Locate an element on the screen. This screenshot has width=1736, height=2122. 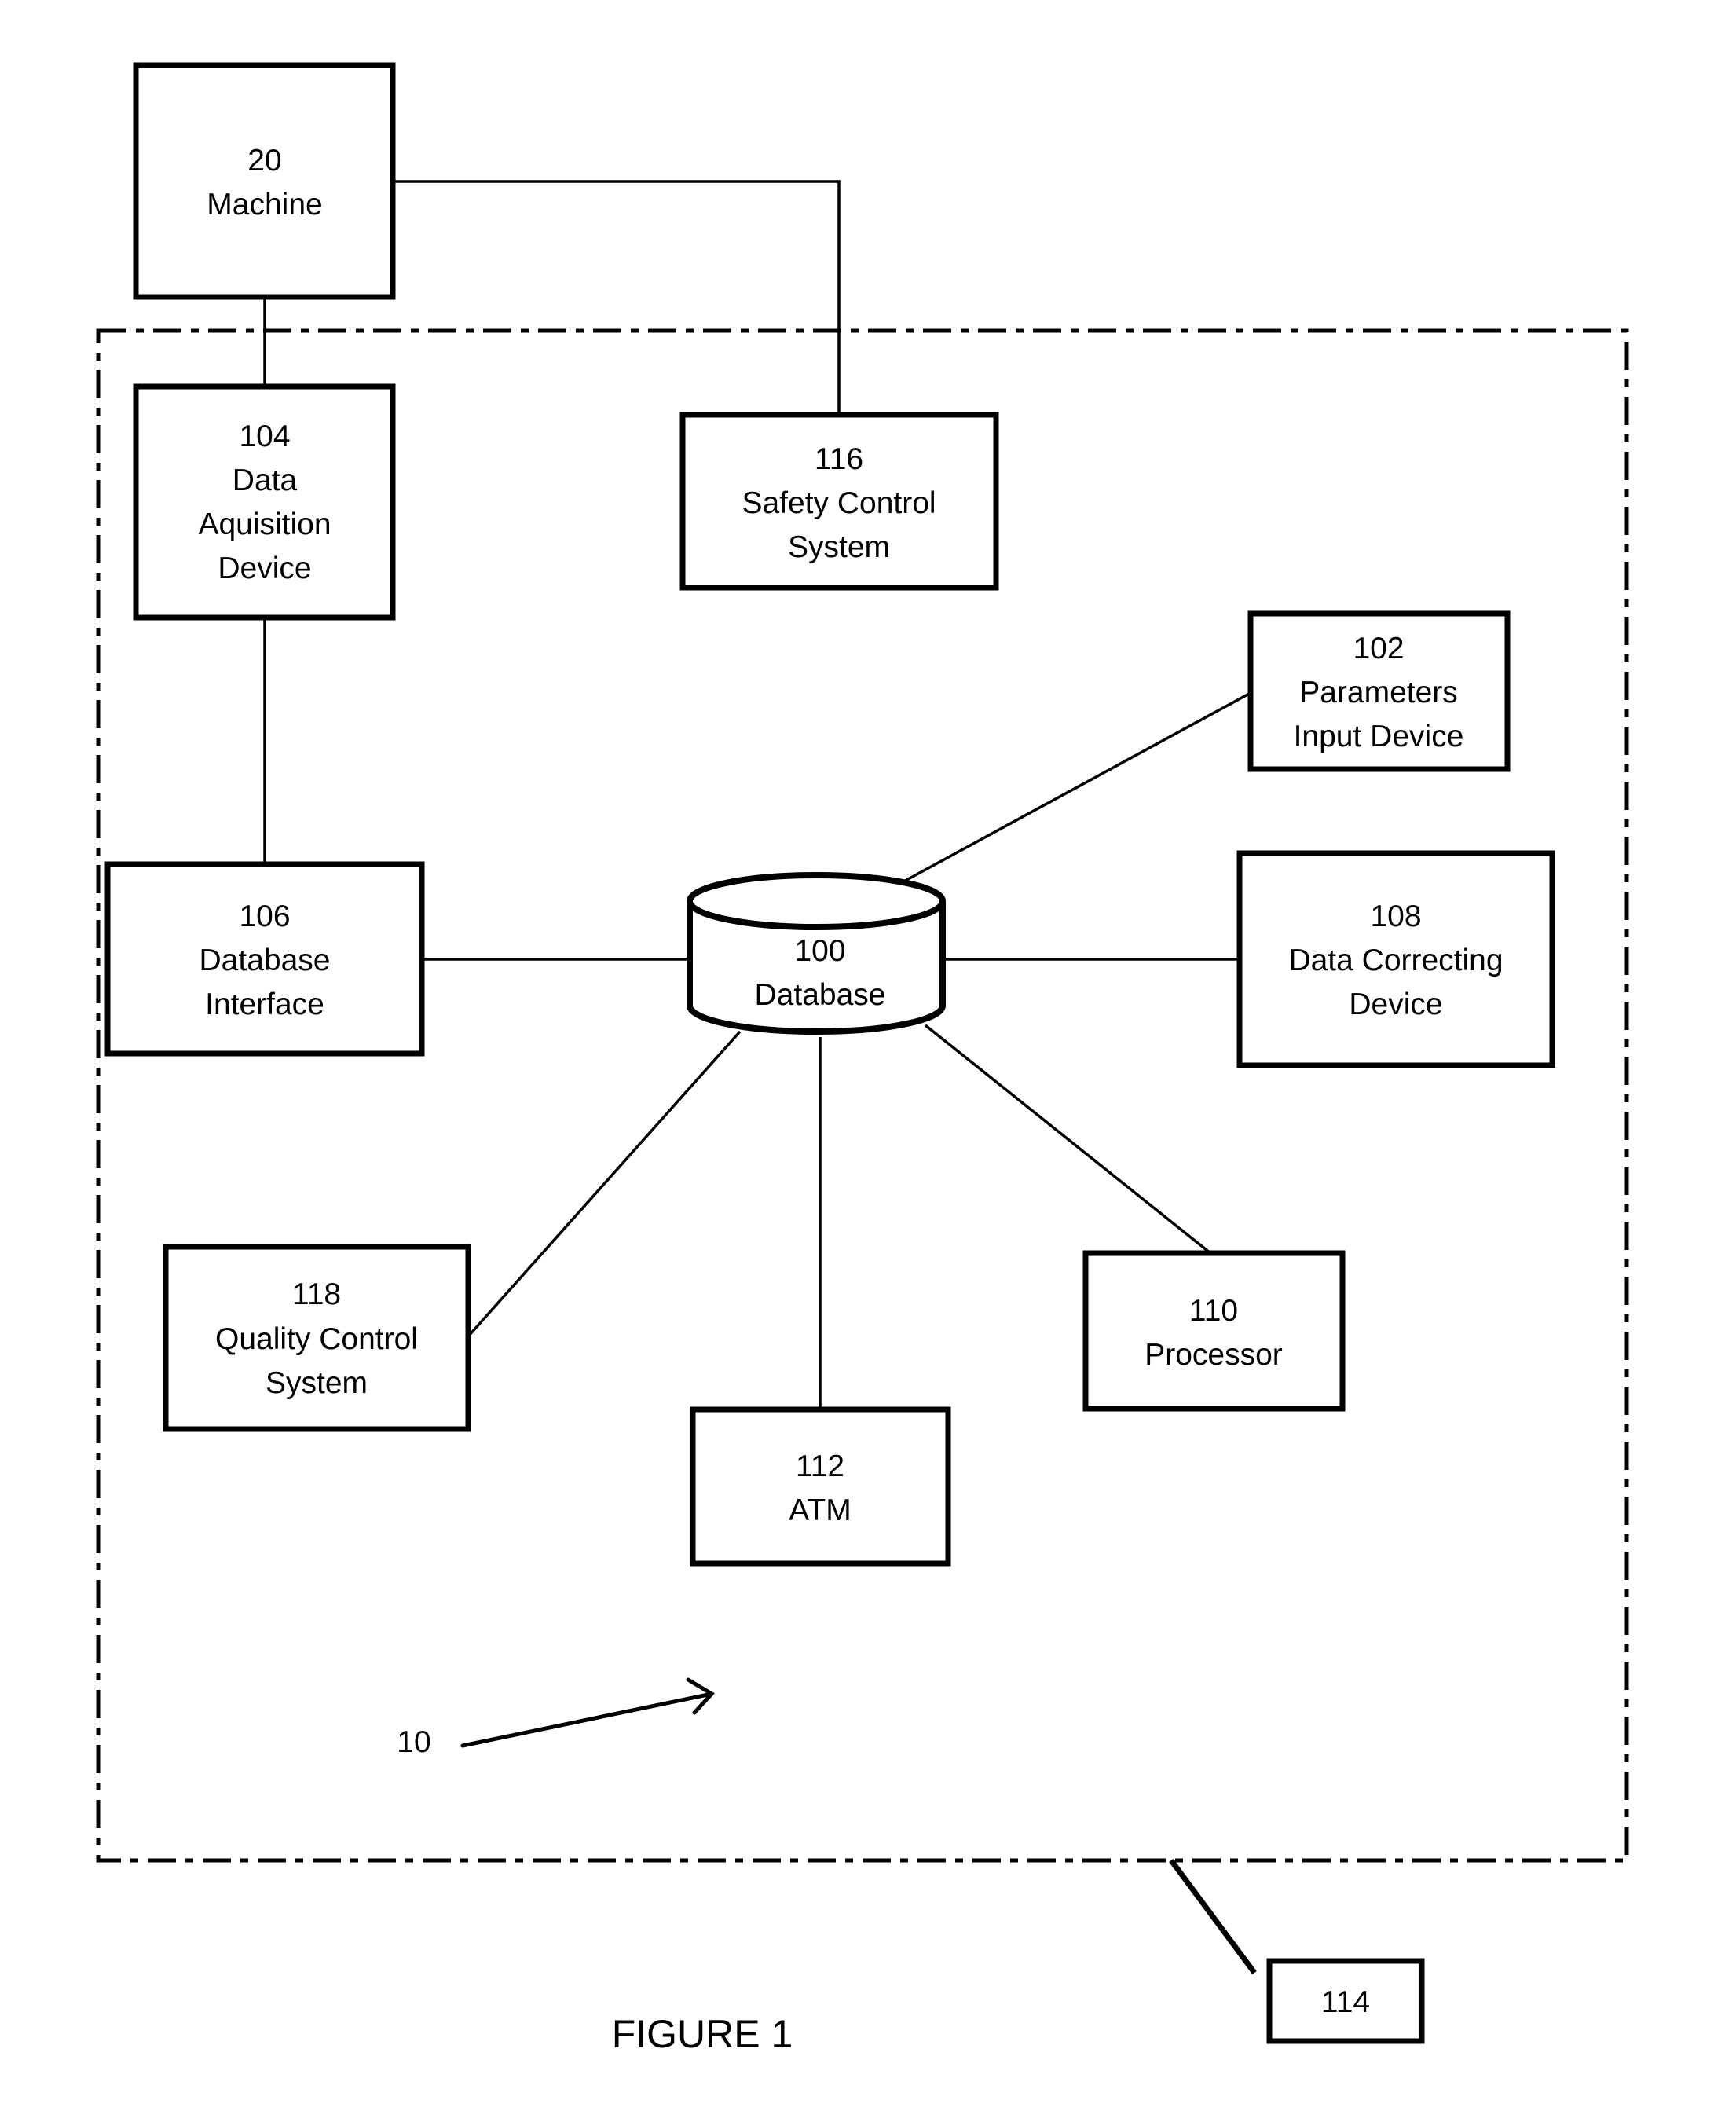
system-ref-arrow is located at coordinates (587, 1713).